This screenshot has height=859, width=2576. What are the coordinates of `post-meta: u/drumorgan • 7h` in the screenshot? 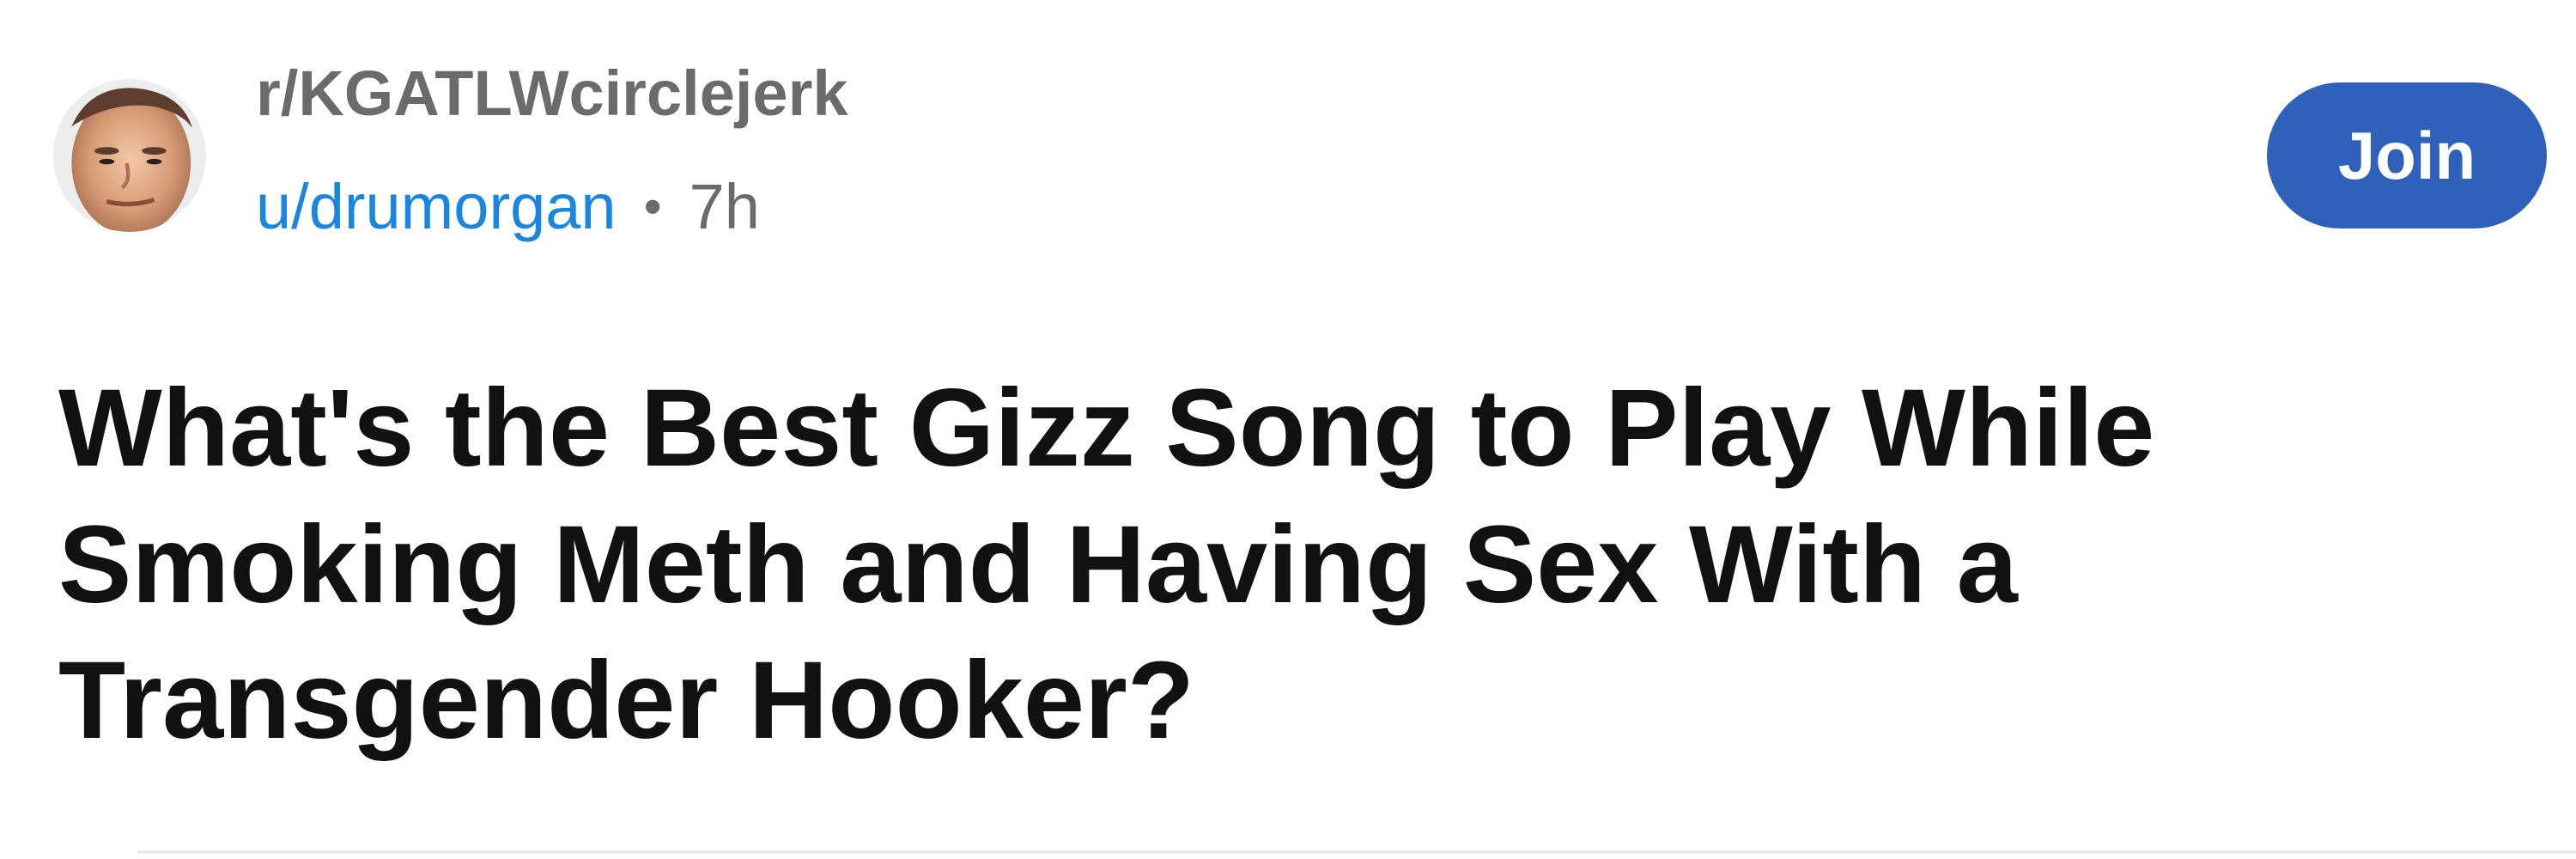 It's located at (508, 207).